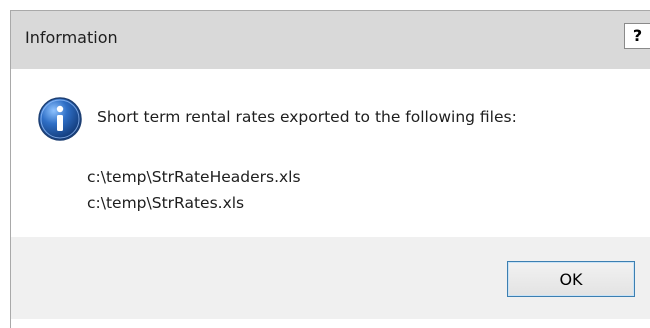 The height and width of the screenshot is (328, 650). Describe the element at coordinates (571, 279) in the screenshot. I see `ok-button: OK` at that location.